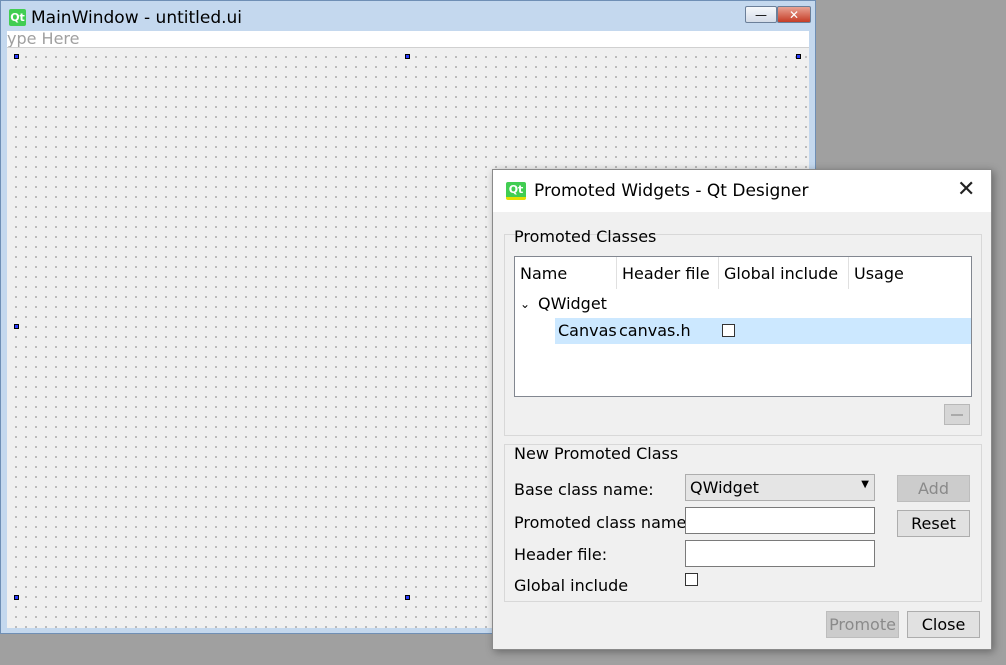 The height and width of the screenshot is (665, 1006). Describe the element at coordinates (671, 191) in the screenshot. I see `dialog-title: Promoted Widgets - Qt Designer` at that location.